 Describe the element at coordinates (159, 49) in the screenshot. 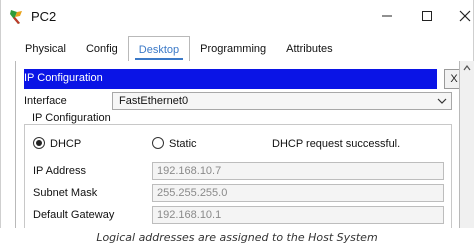

I see `tab-desktop: Desktop` at that location.